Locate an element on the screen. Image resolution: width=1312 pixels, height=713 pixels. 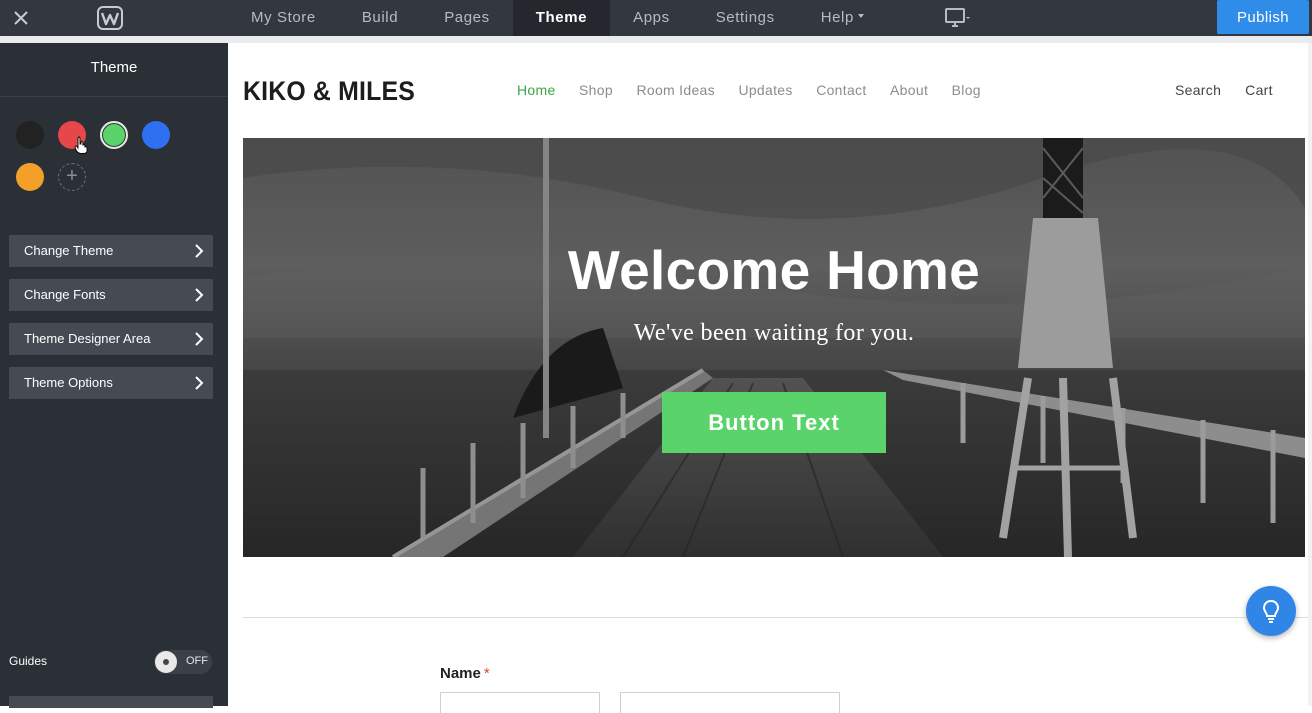
nav-label: Theme is located at coordinates (561, 17).